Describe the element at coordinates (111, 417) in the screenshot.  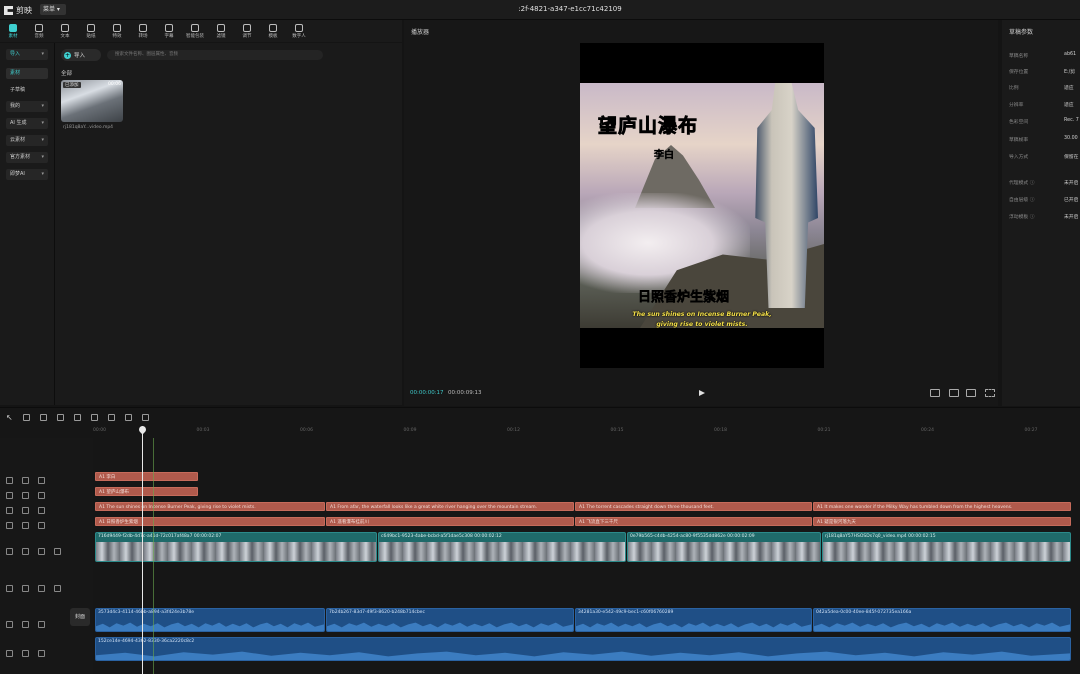
I see `delete-icon` at that location.